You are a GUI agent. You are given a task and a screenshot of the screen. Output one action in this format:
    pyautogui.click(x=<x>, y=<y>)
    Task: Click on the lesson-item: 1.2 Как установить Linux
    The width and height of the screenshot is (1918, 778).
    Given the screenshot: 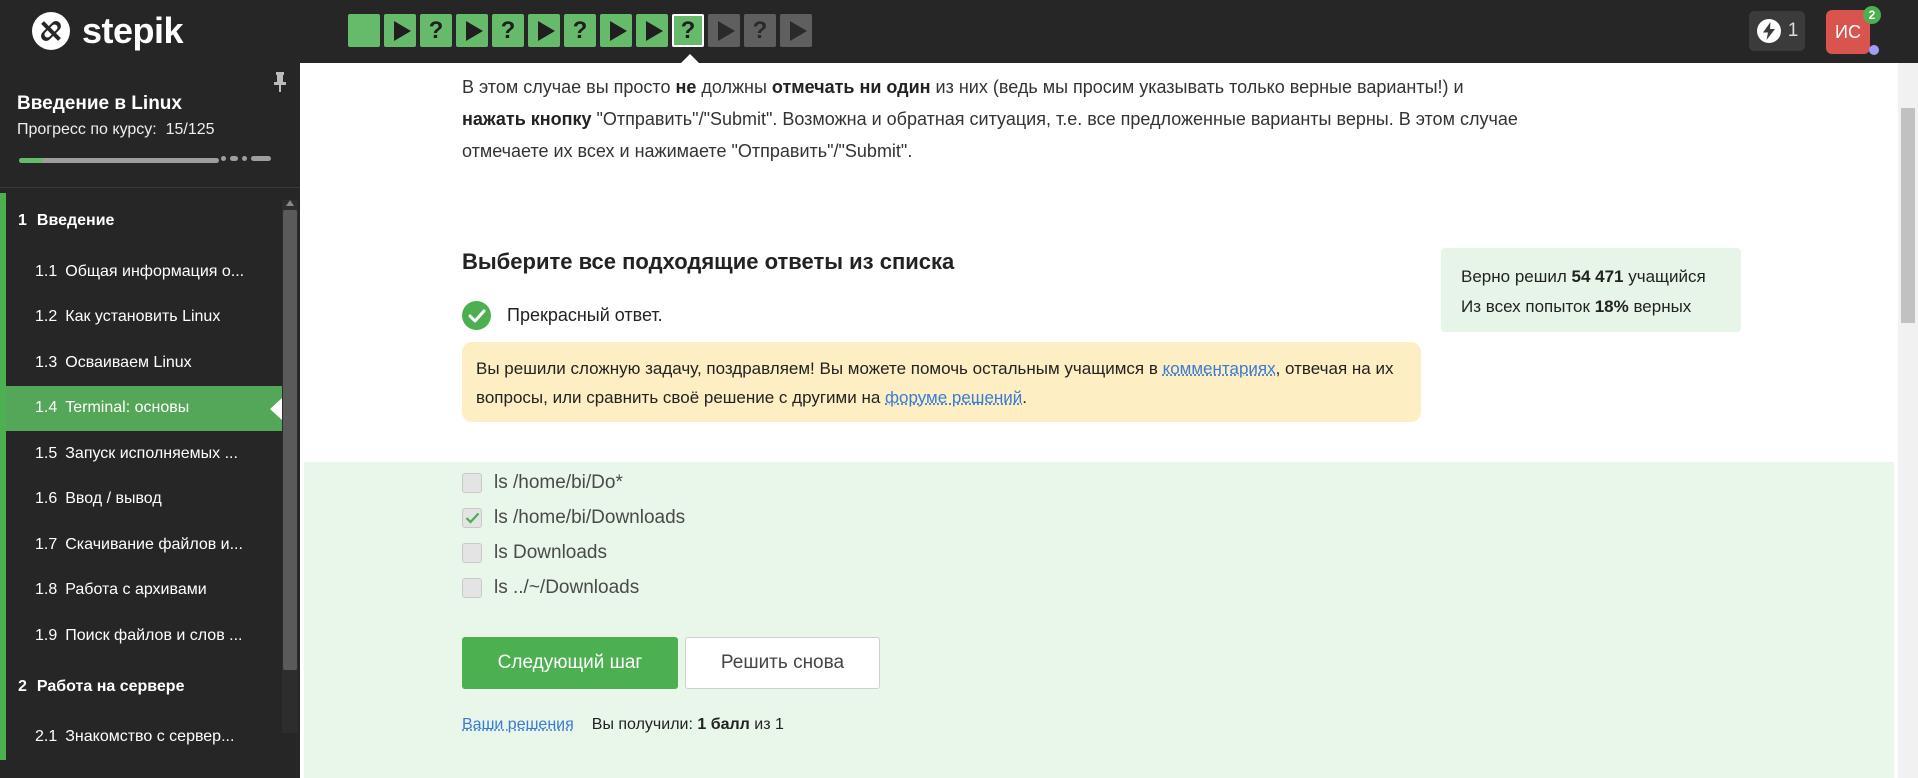 What is the action you would take?
    pyautogui.click(x=141, y=317)
    